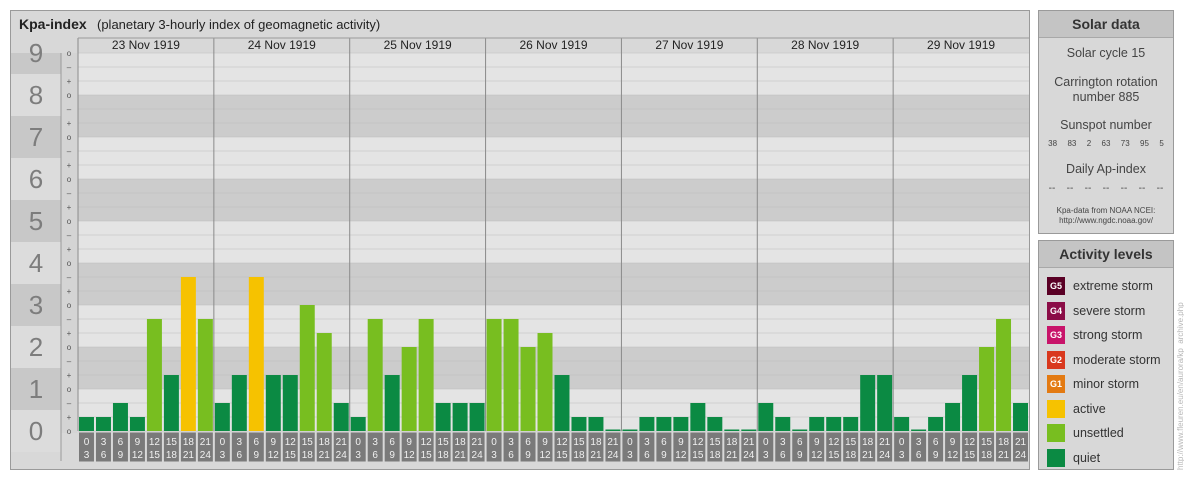 The image size is (1184, 480). What do you see at coordinates (1144, 143) in the screenshot?
I see `sunspot-value: 95` at bounding box center [1144, 143].